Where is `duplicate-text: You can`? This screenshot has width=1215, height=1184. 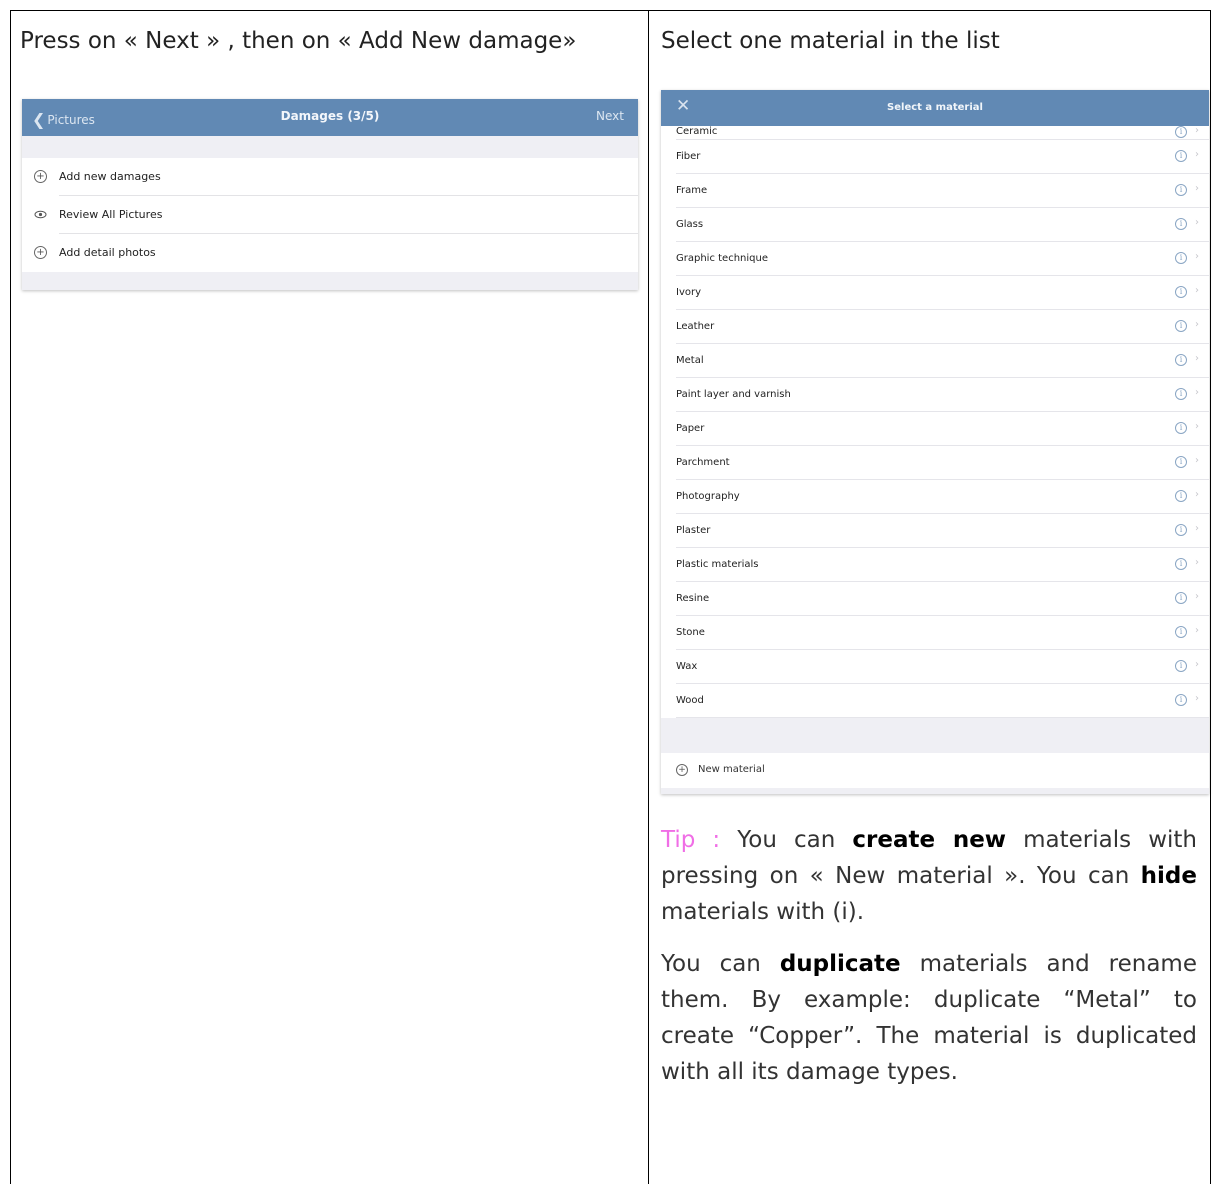
duplicate-text: You can is located at coordinates (720, 964).